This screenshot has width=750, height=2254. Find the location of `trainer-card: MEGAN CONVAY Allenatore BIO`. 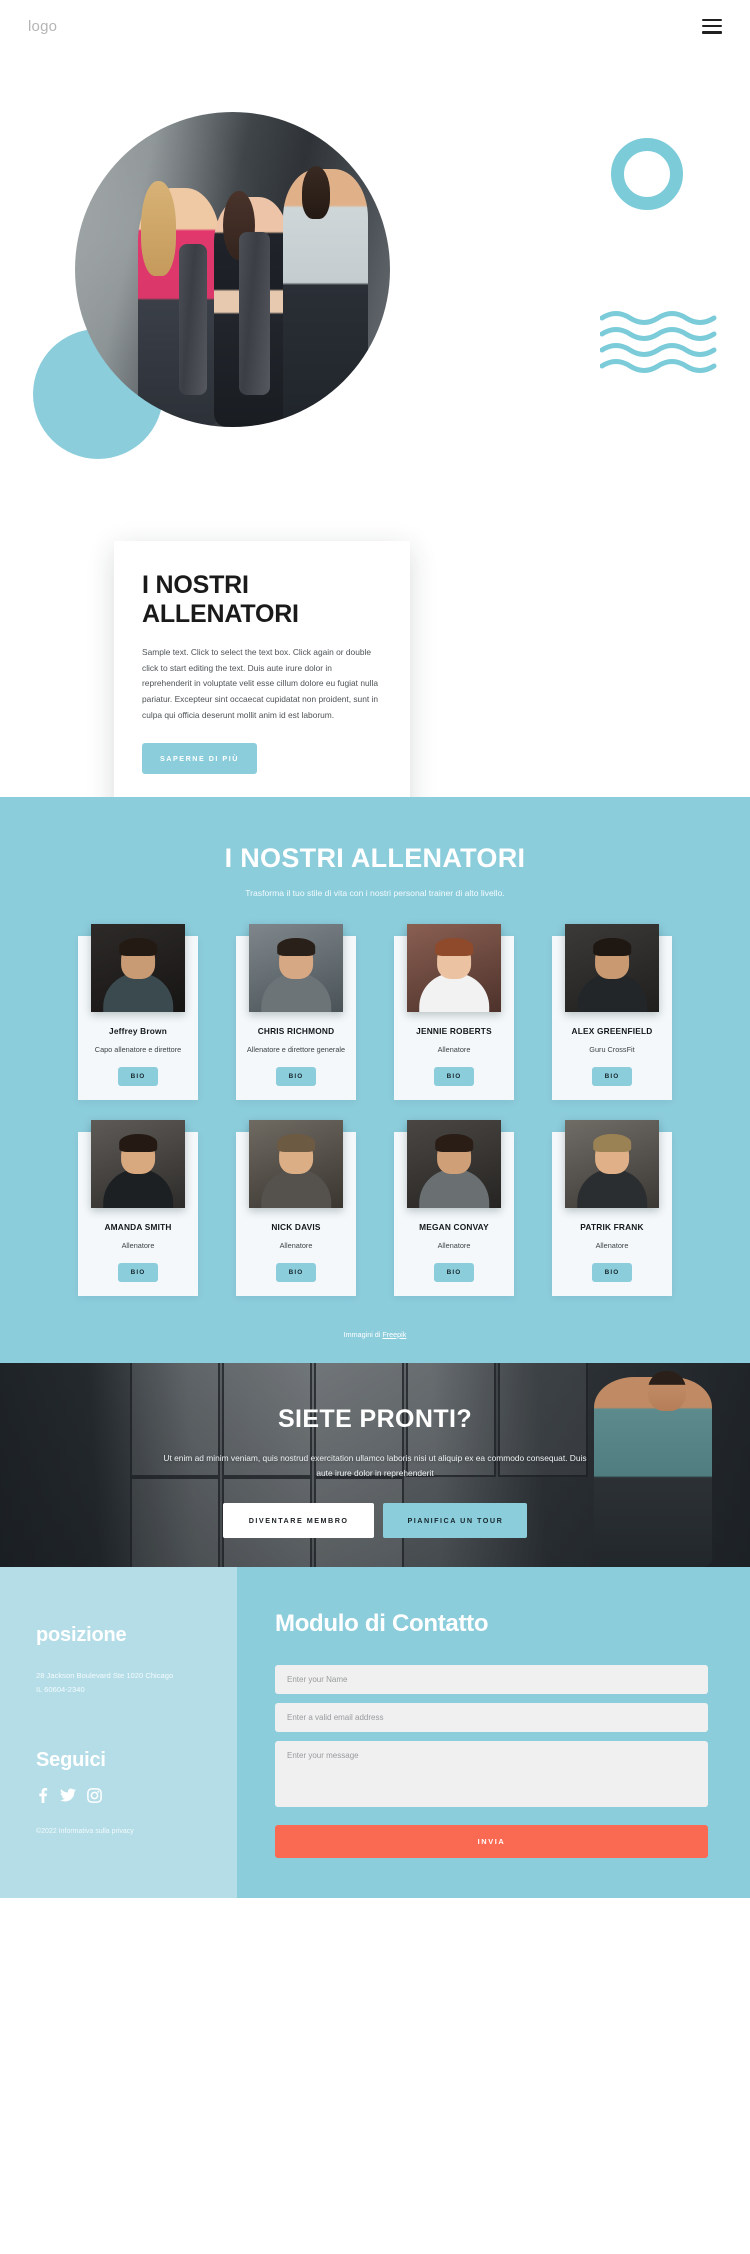

trainer-card: MEGAN CONVAY Allenatore BIO is located at coordinates (454, 1207).